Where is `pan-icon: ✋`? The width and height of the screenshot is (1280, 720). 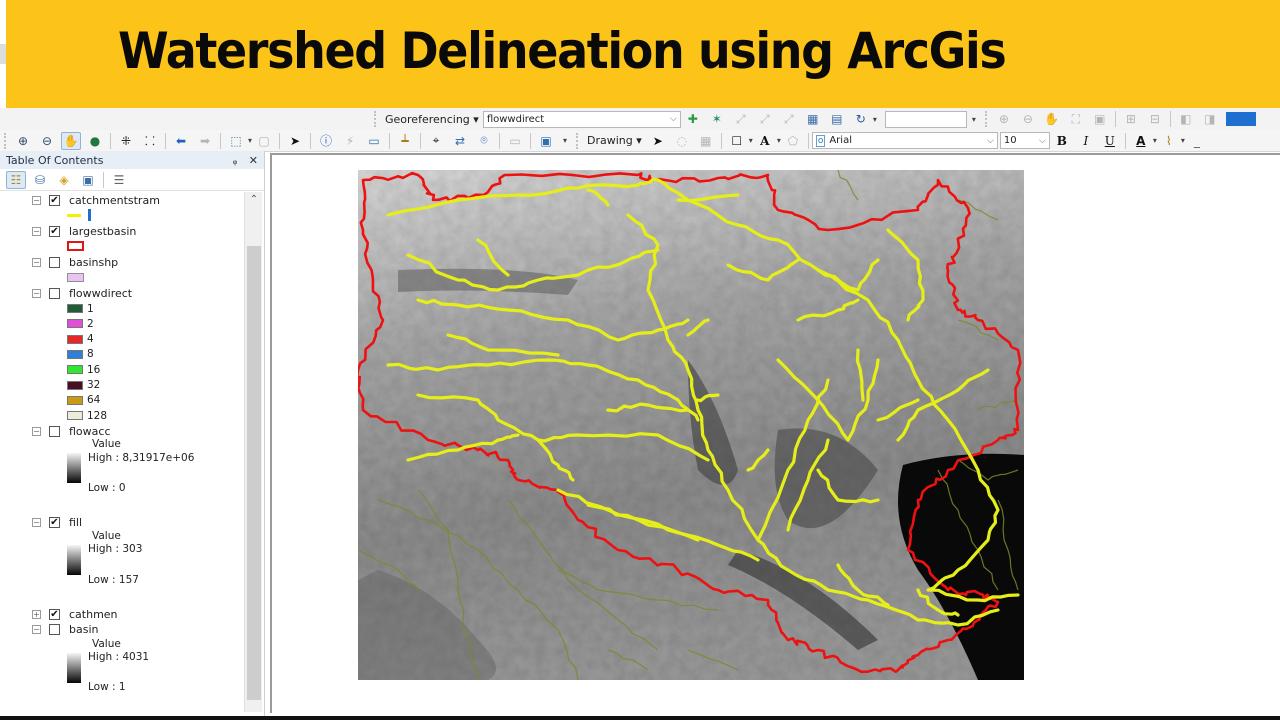 pan-icon: ✋ is located at coordinates (71, 140).